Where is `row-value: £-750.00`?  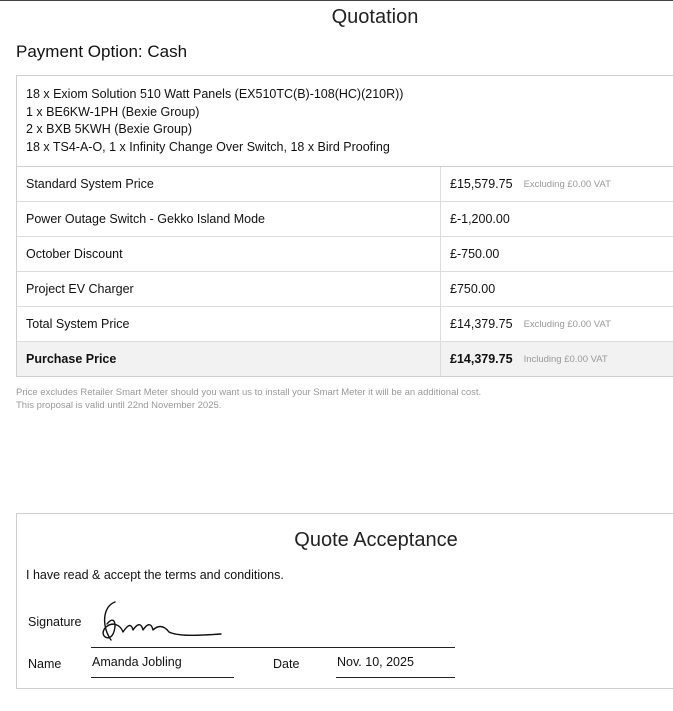 row-value: £-750.00 is located at coordinates (475, 254).